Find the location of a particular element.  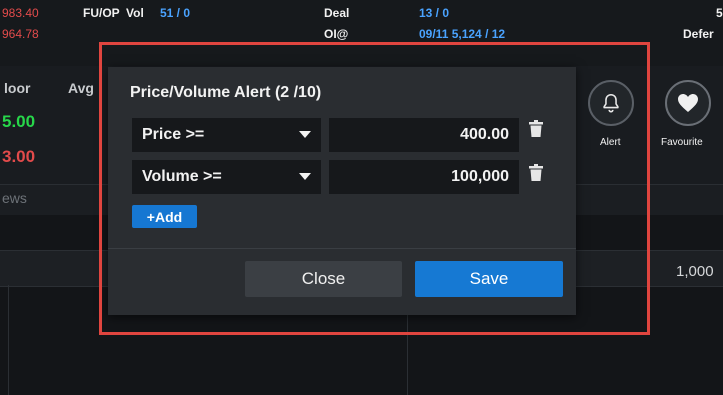

grid-right-value: 1,000 is located at coordinates (695, 271).